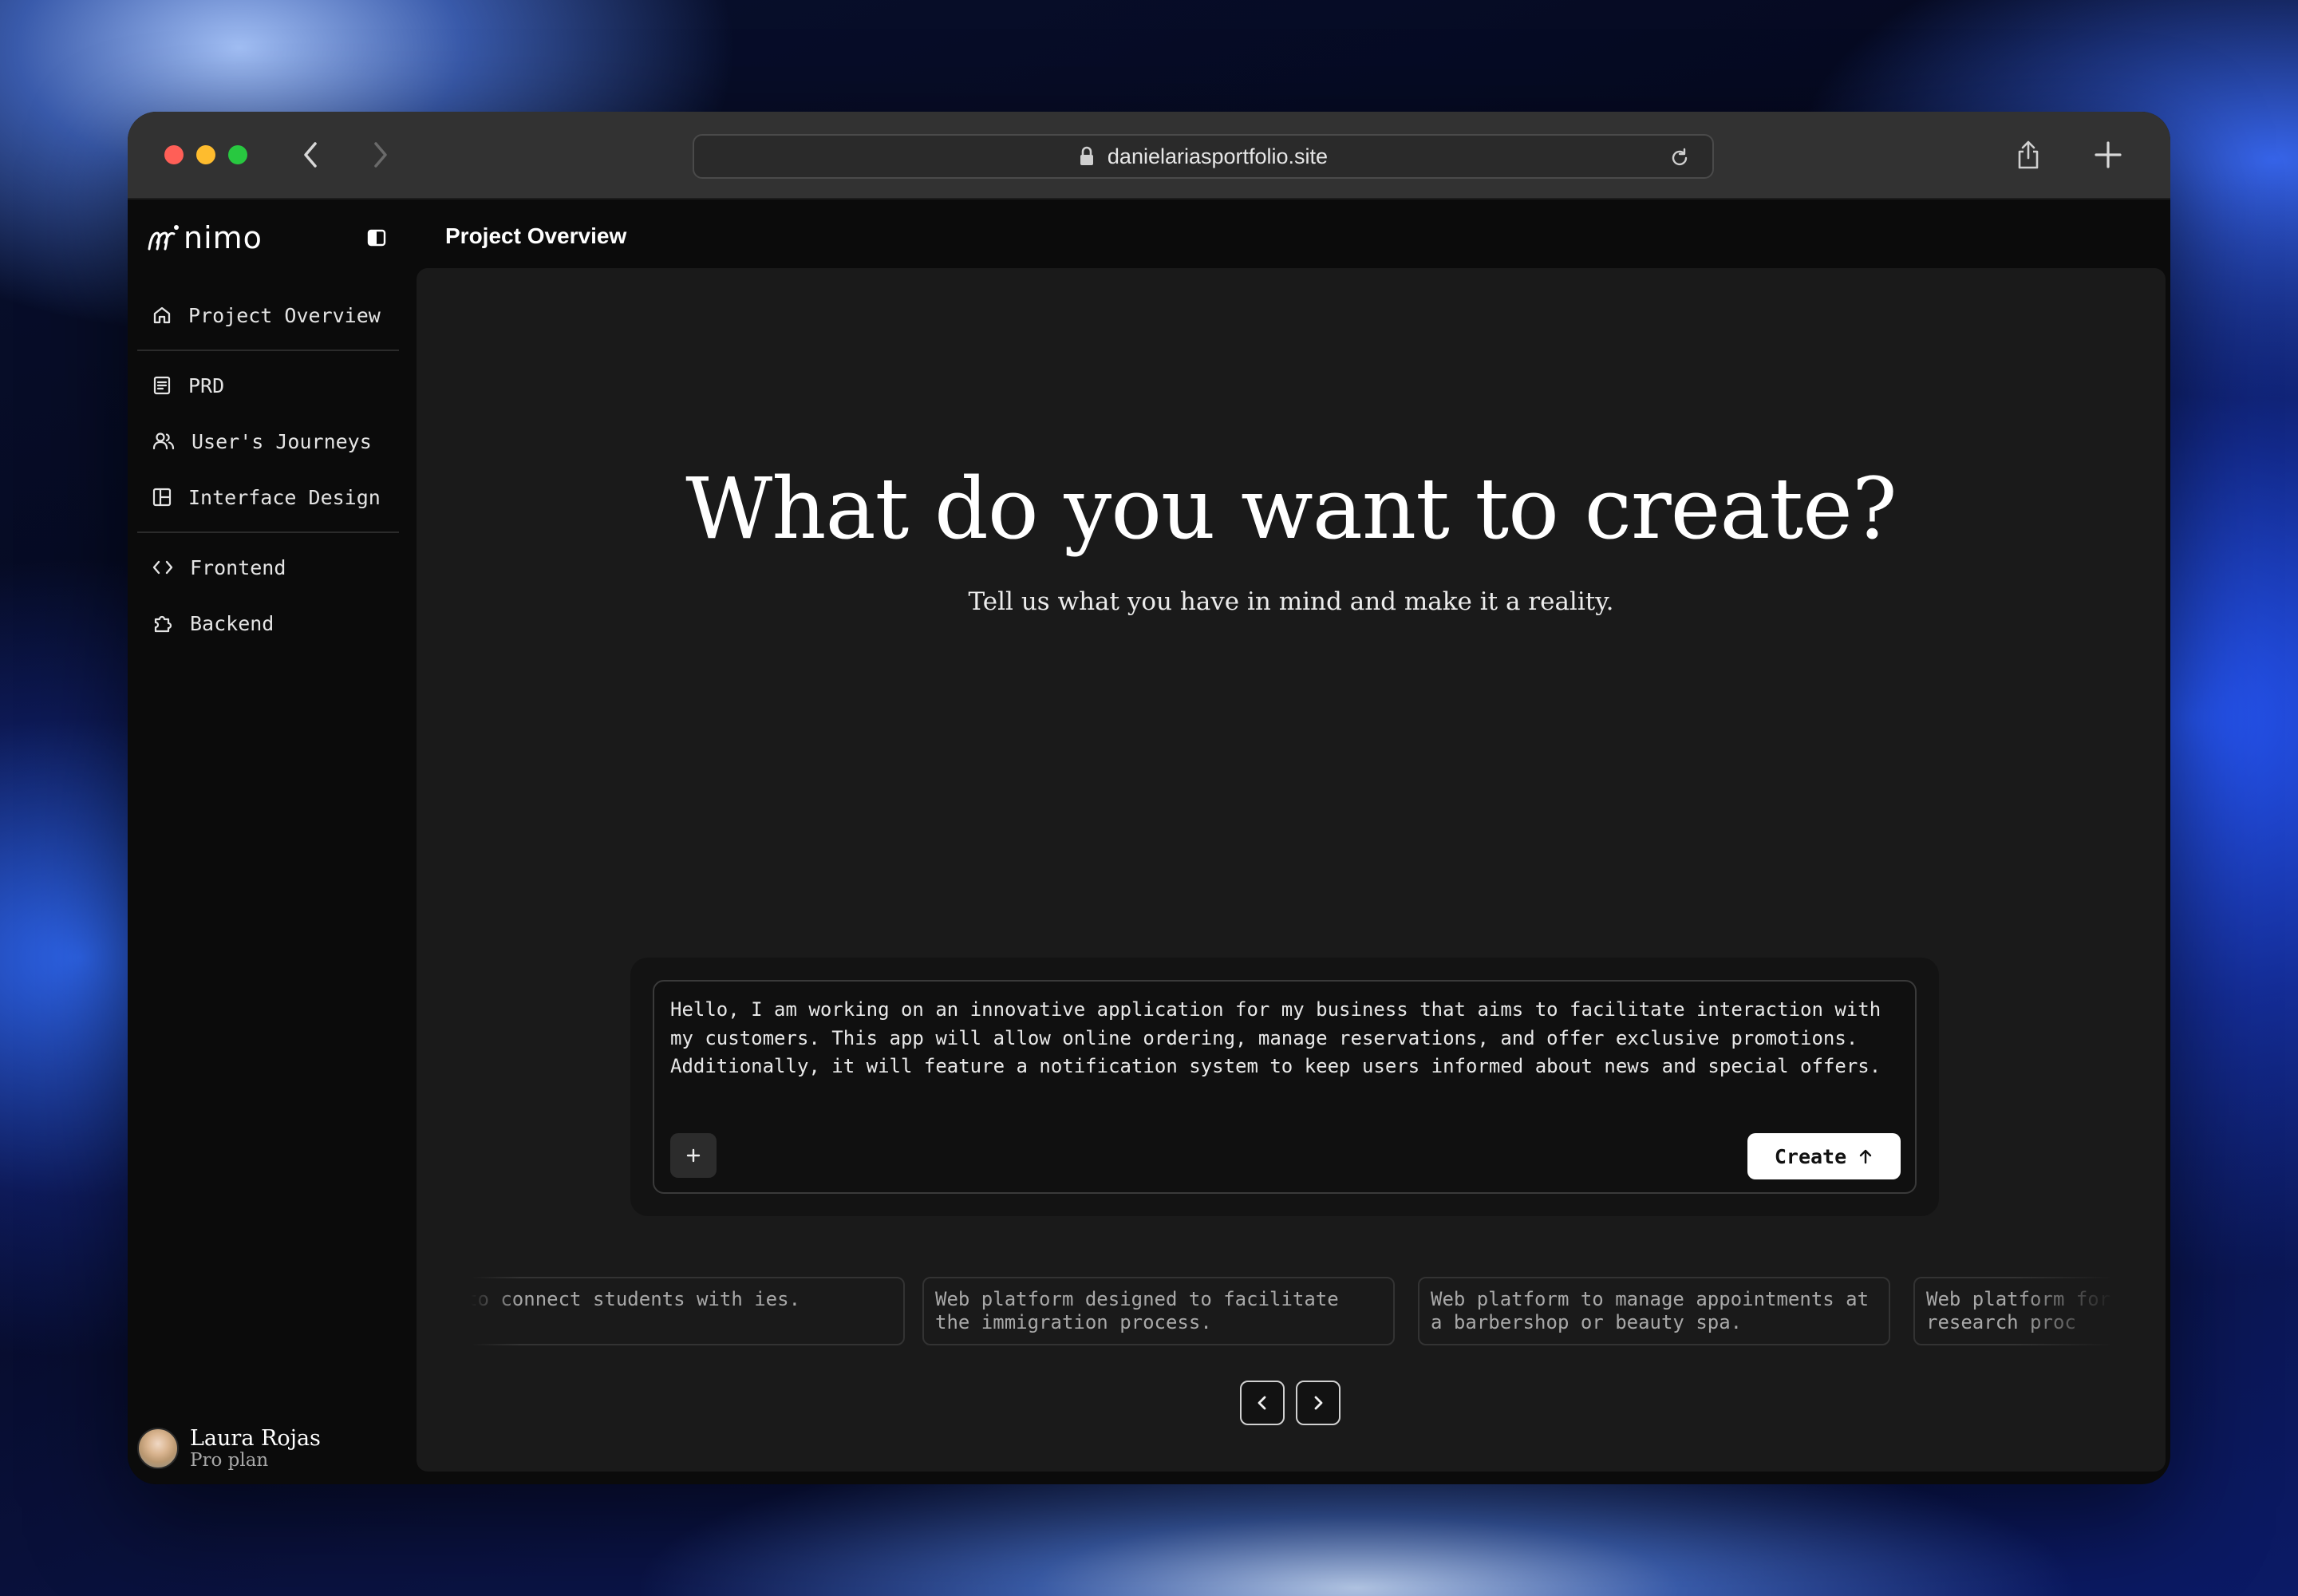 This screenshot has height=1596, width=2298. Describe the element at coordinates (536, 236) in the screenshot. I see `page-title: Project Overview` at that location.